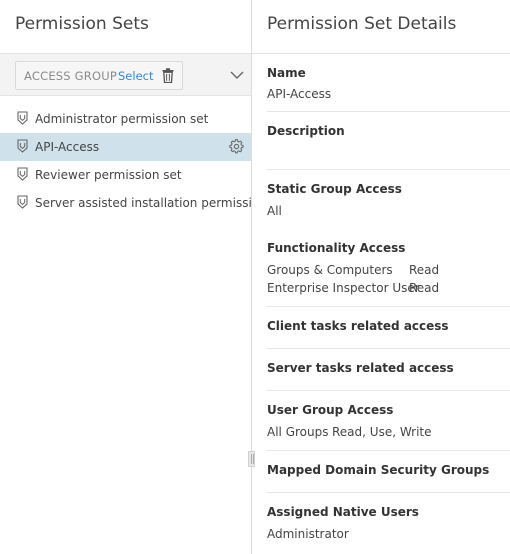  I want to click on list-item-label: Administrator permission set, so click(122, 119).